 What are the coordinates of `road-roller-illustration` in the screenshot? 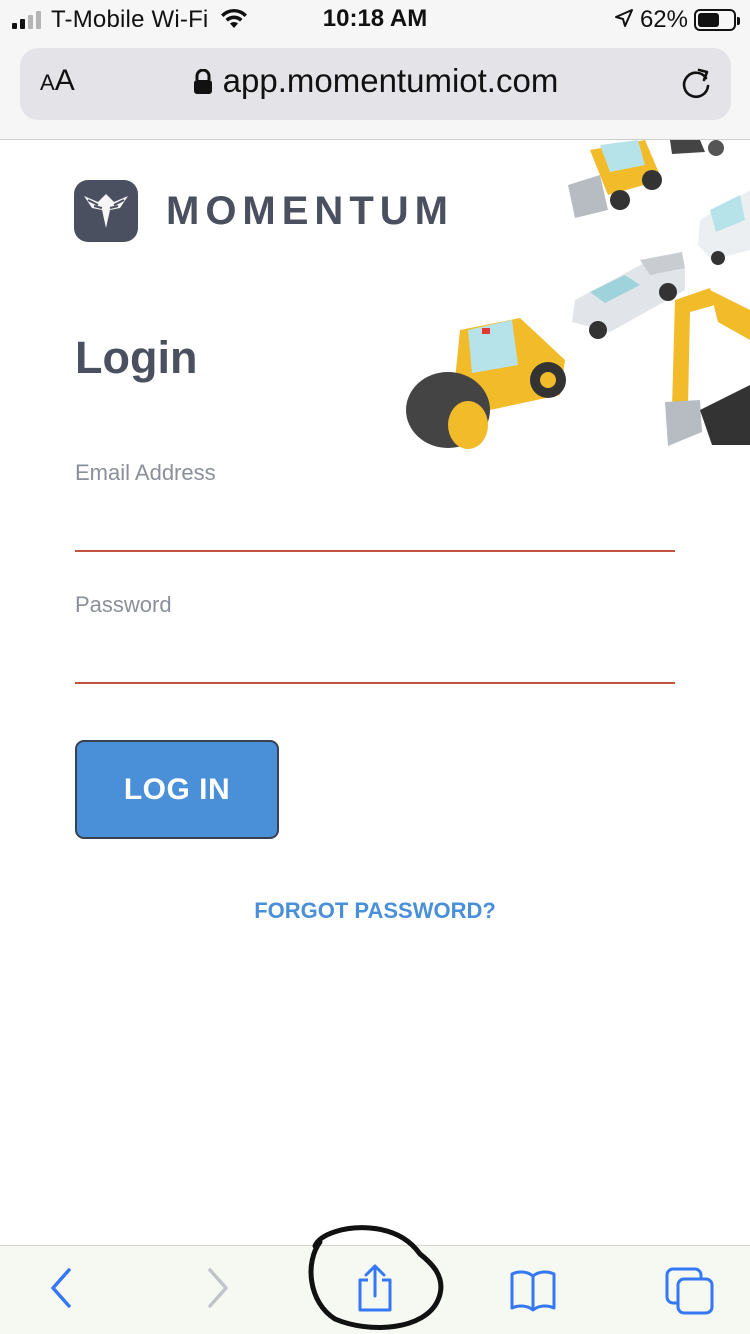 It's located at (486, 383).